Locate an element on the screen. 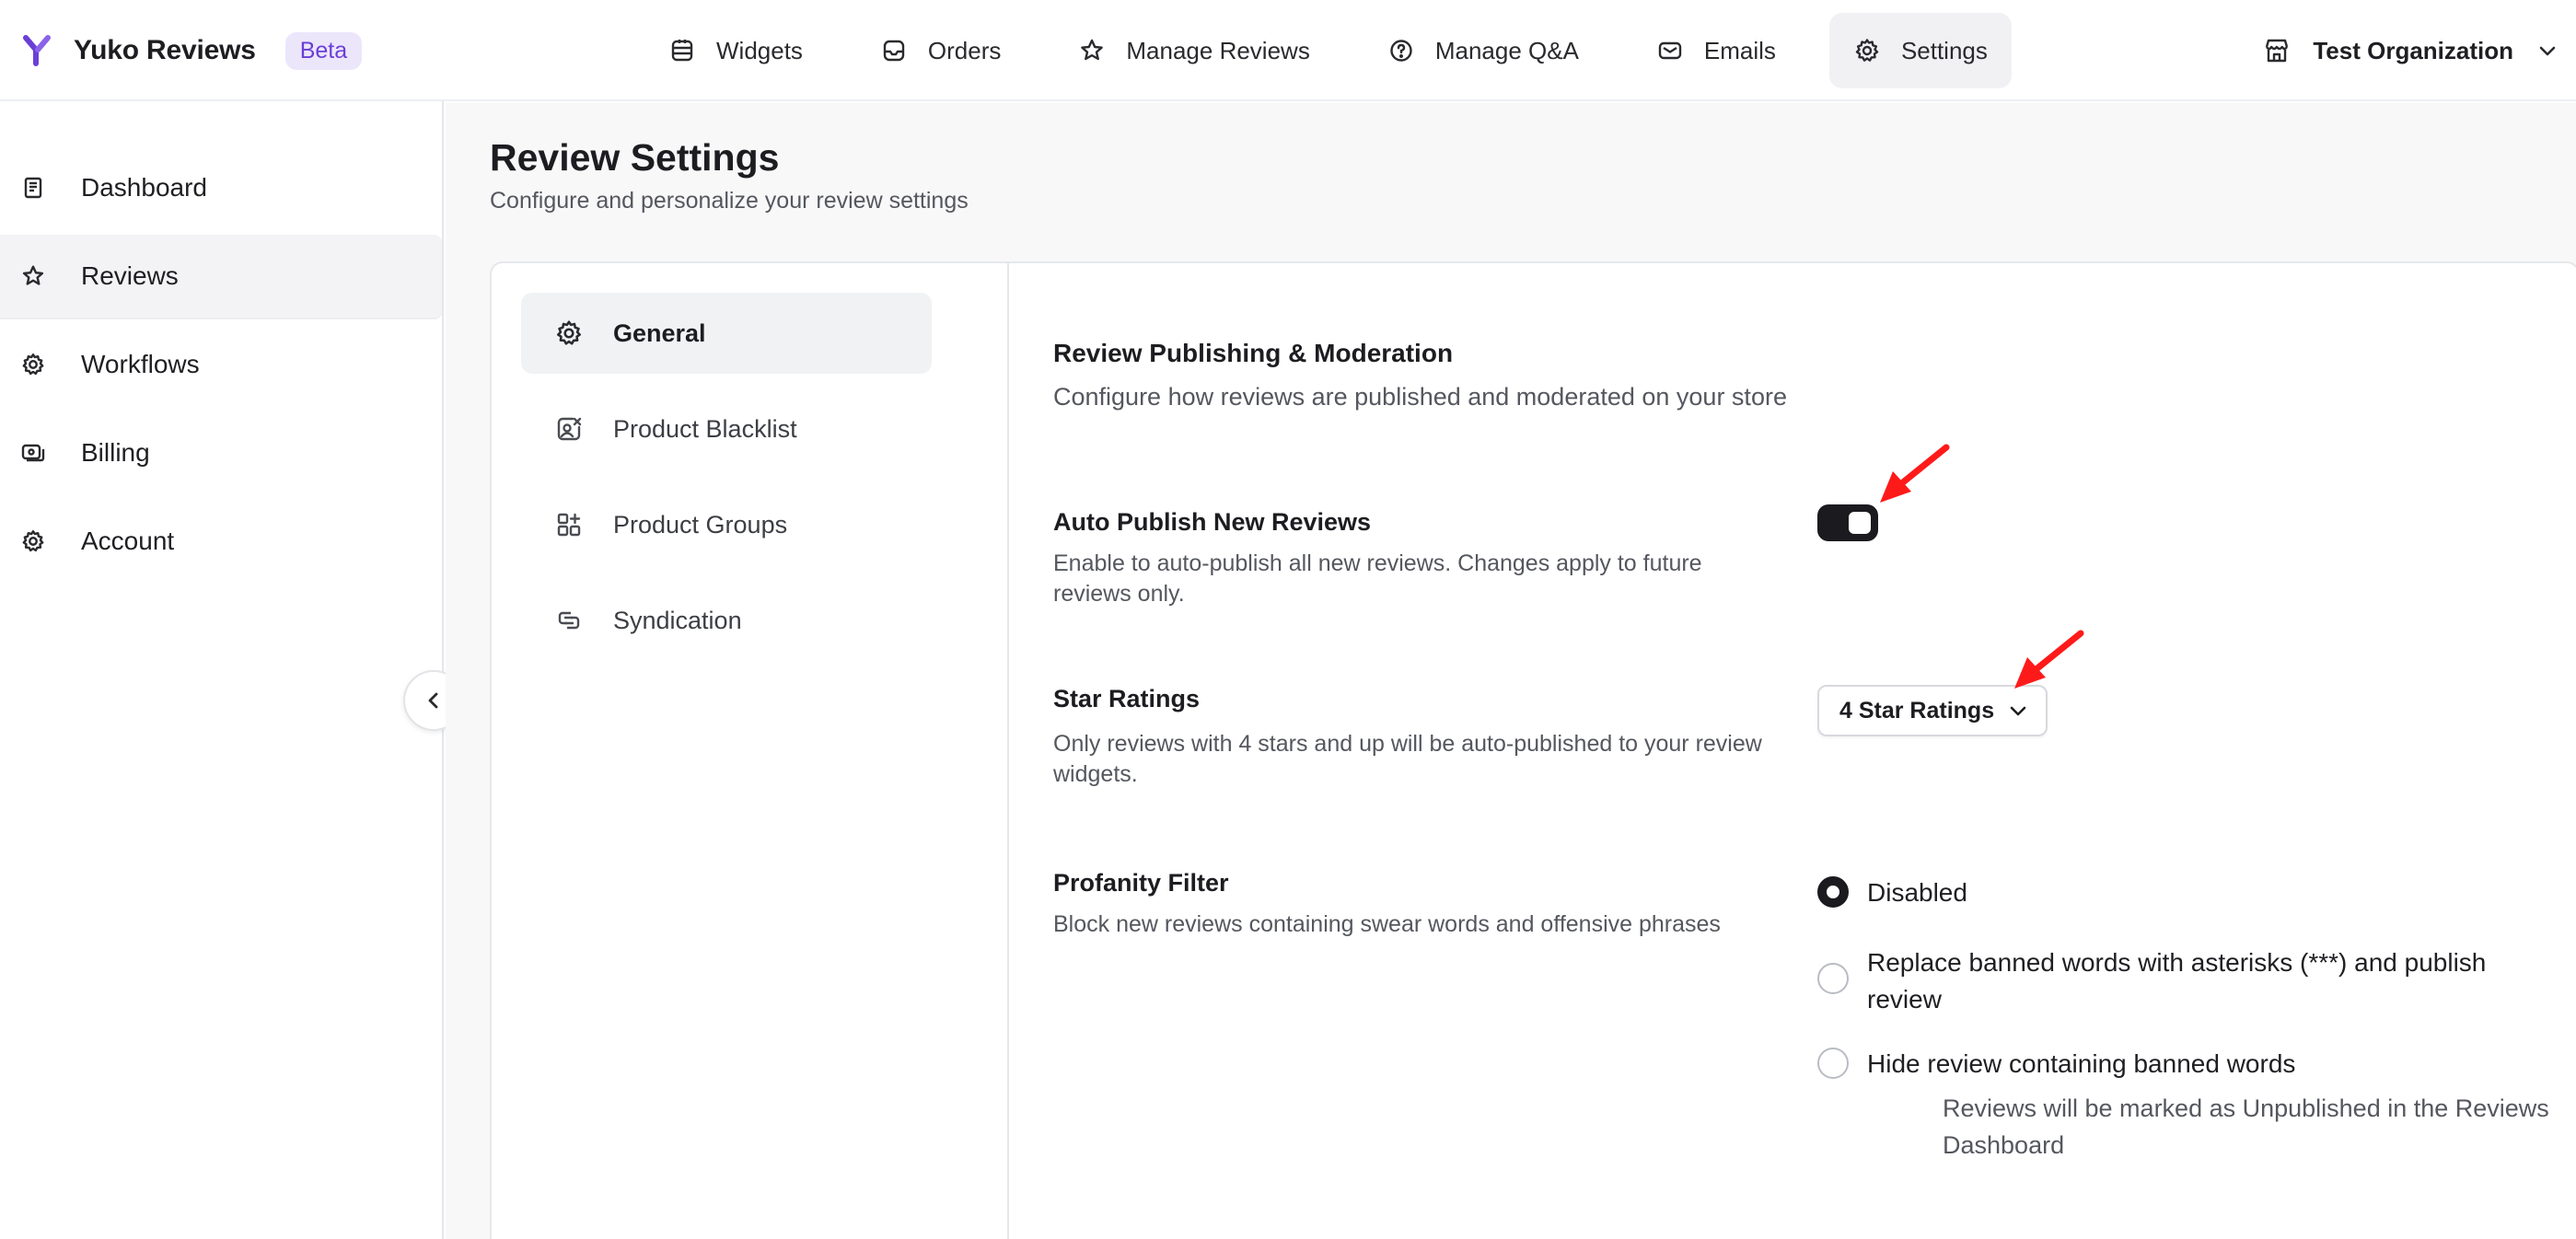 The width and height of the screenshot is (2576, 1239). topnav-settings: Settings is located at coordinates (1920, 50).